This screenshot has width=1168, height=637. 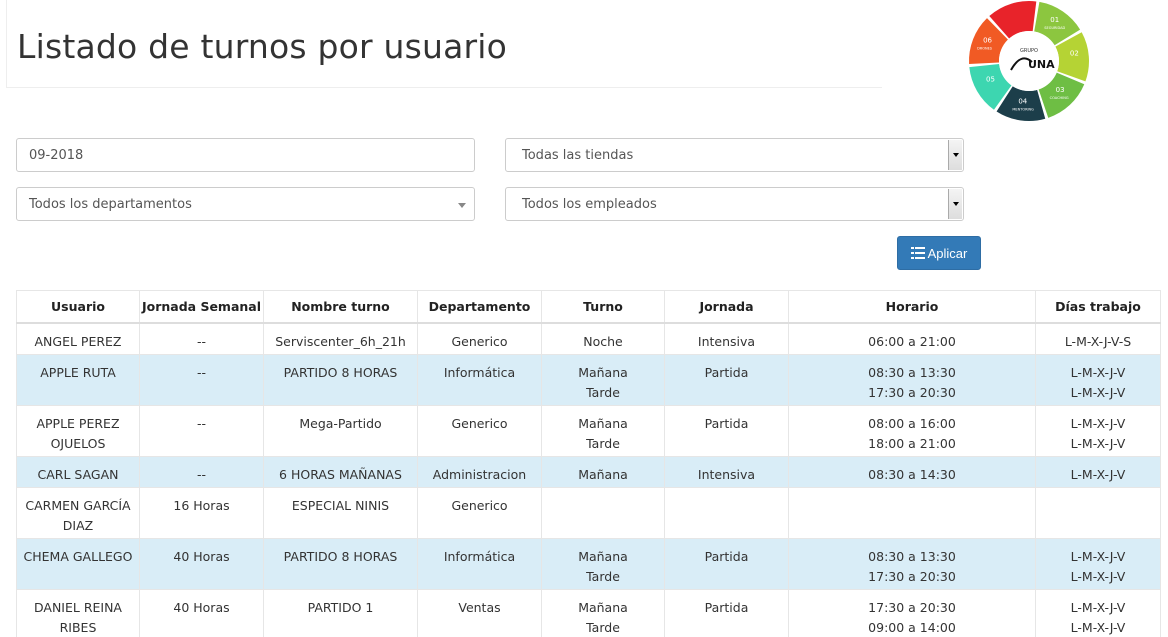 What do you see at coordinates (912, 563) in the screenshot?
I see `schedule-cell: 08:30 a 13:30 17:30 a 20:30` at bounding box center [912, 563].